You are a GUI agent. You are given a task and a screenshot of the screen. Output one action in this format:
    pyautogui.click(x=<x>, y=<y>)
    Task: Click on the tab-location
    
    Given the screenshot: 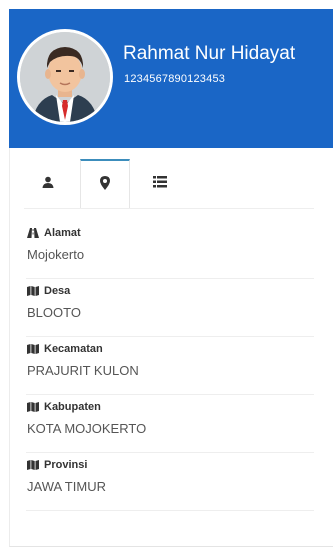 What is the action you would take?
    pyautogui.click(x=105, y=184)
    